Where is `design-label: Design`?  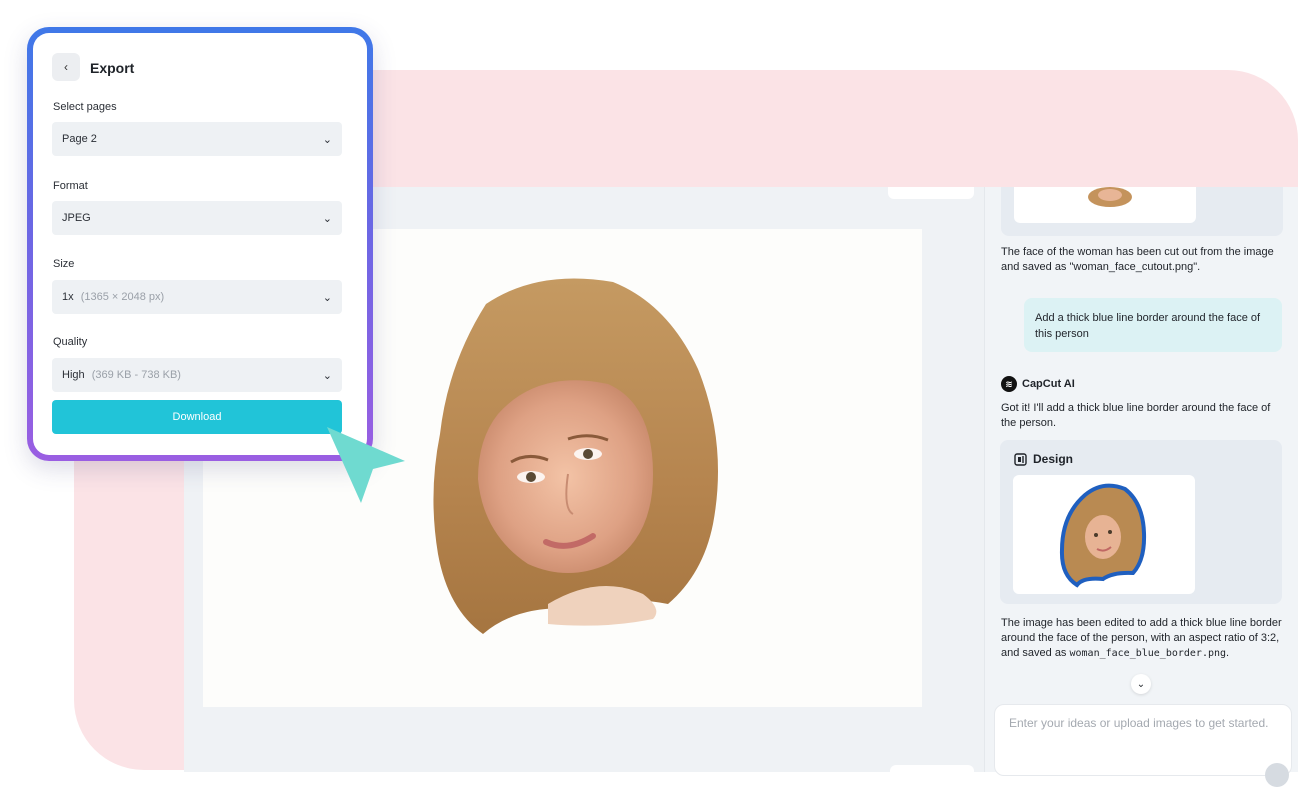
design-label: Design is located at coordinates (1053, 459).